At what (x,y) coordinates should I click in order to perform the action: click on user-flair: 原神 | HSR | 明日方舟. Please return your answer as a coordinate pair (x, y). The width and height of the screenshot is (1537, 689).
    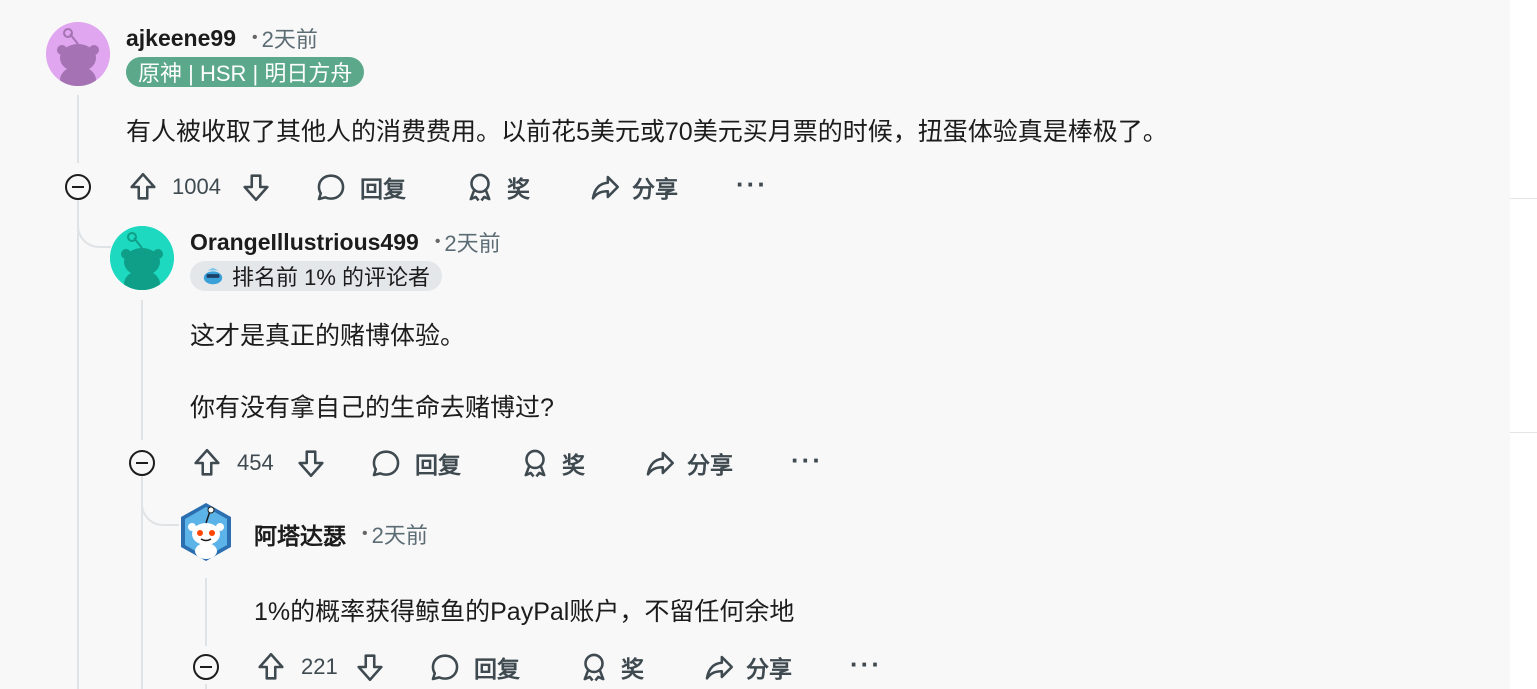
    Looking at the image, I should click on (245, 72).